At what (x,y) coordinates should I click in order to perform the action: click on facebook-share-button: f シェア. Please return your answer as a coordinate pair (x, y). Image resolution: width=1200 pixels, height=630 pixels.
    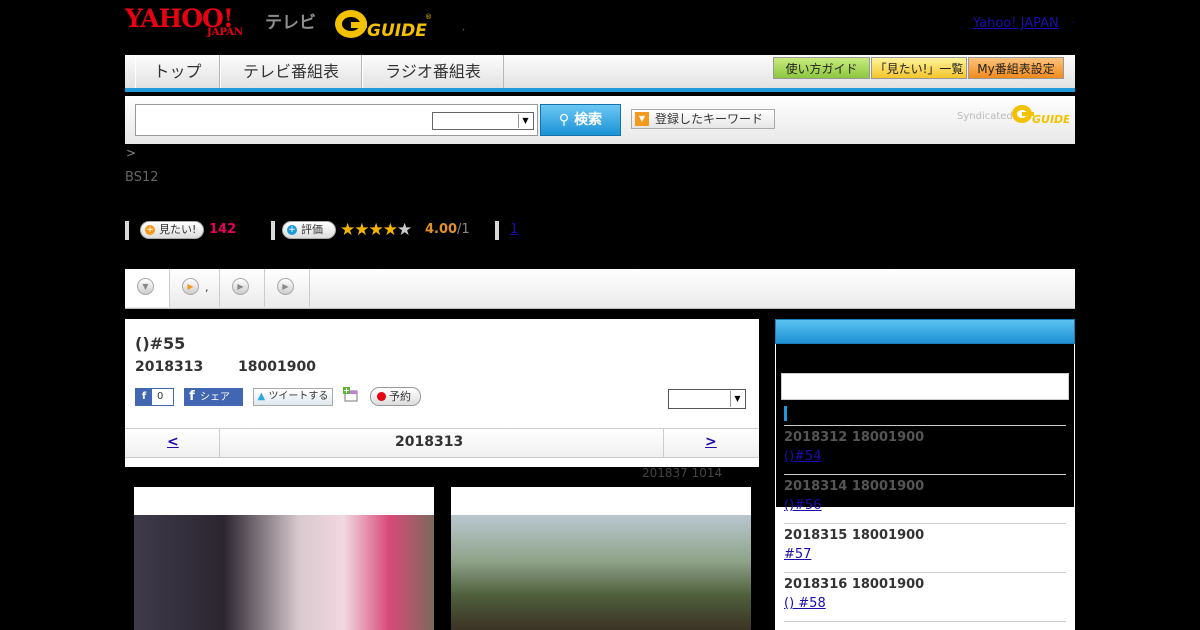
    Looking at the image, I should click on (213, 397).